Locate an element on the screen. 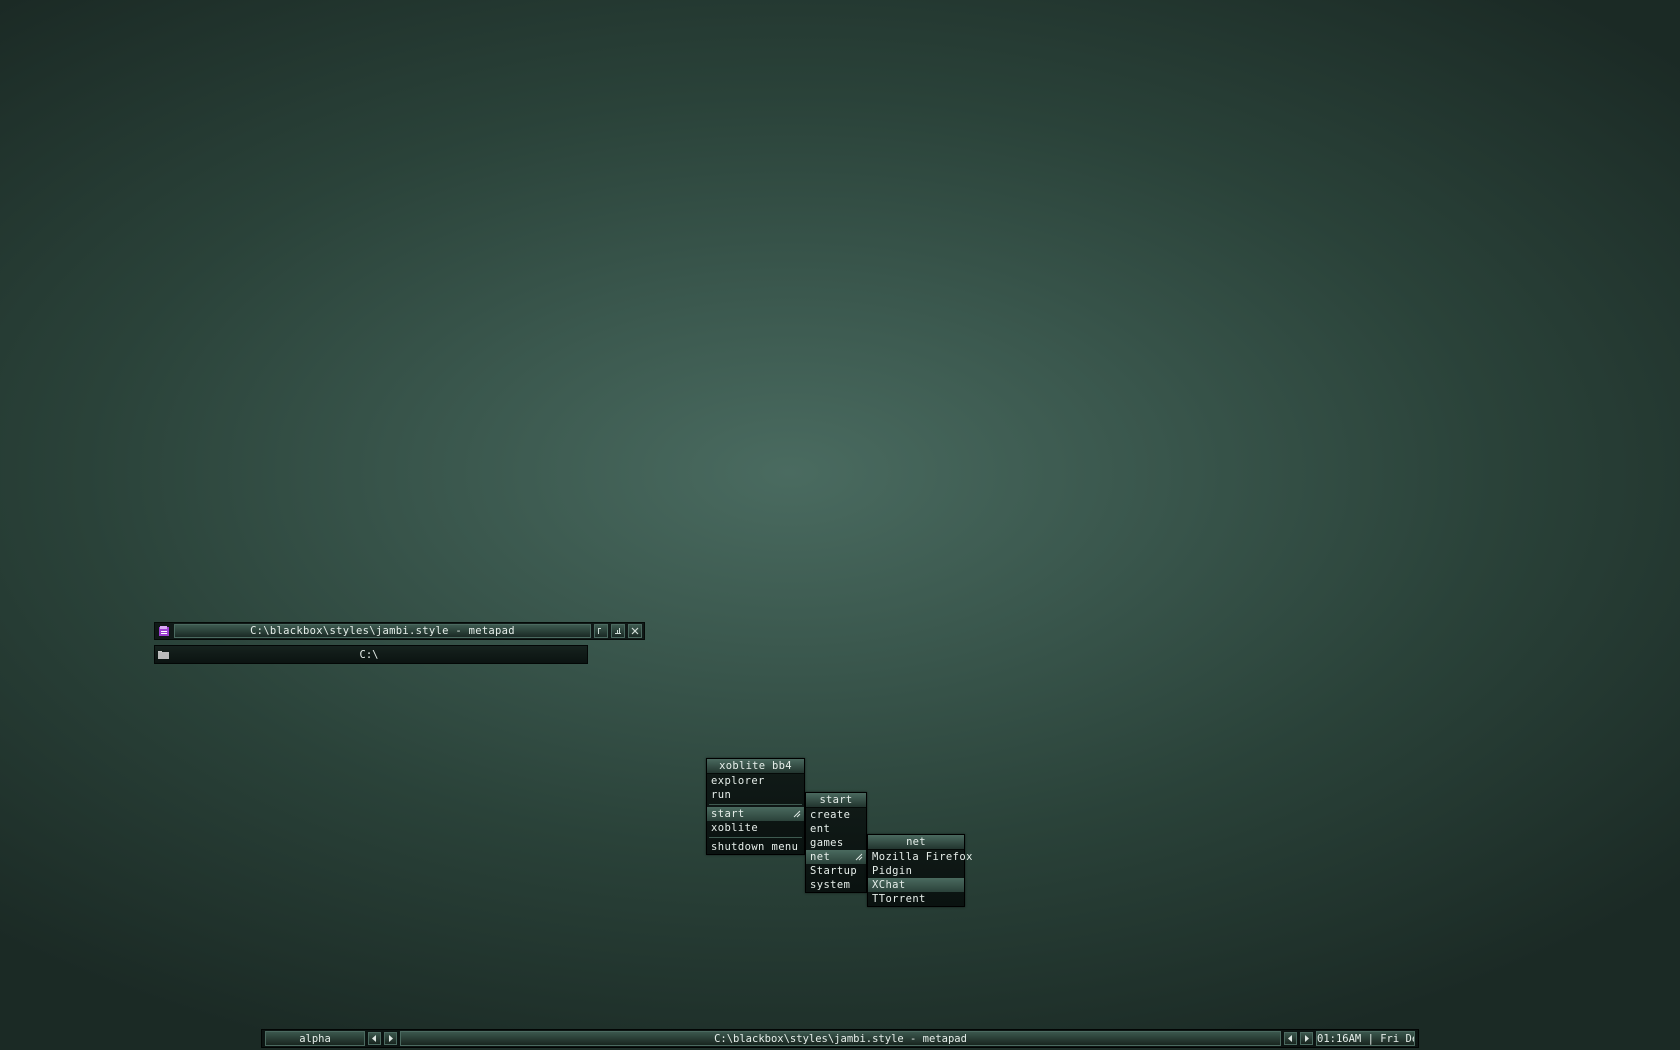 The width and height of the screenshot is (1680, 1050). close-icon is located at coordinates (635, 631).